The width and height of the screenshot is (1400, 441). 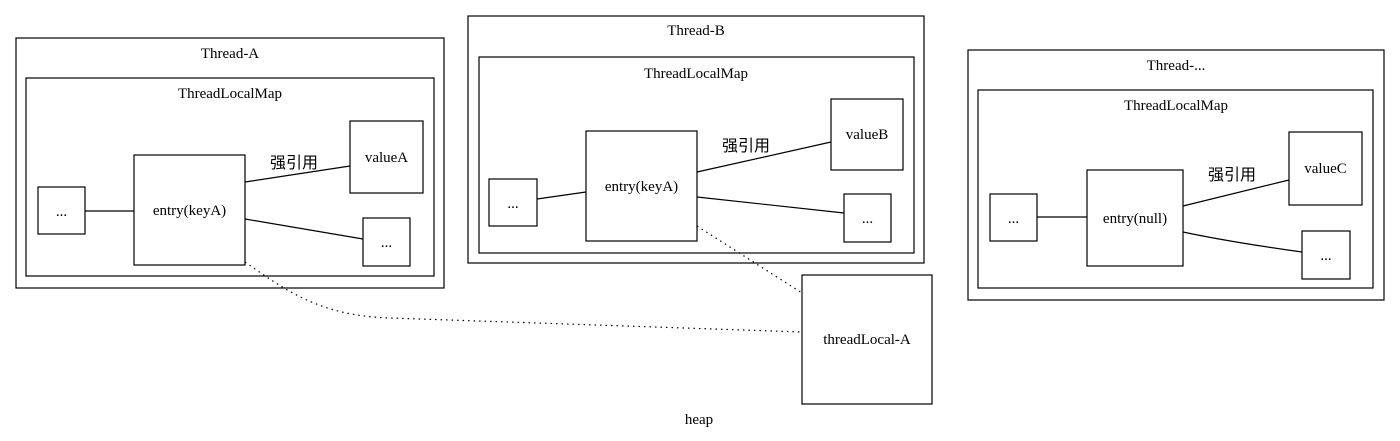 I want to click on thread-b-title: Thread-B, so click(x=695, y=31).